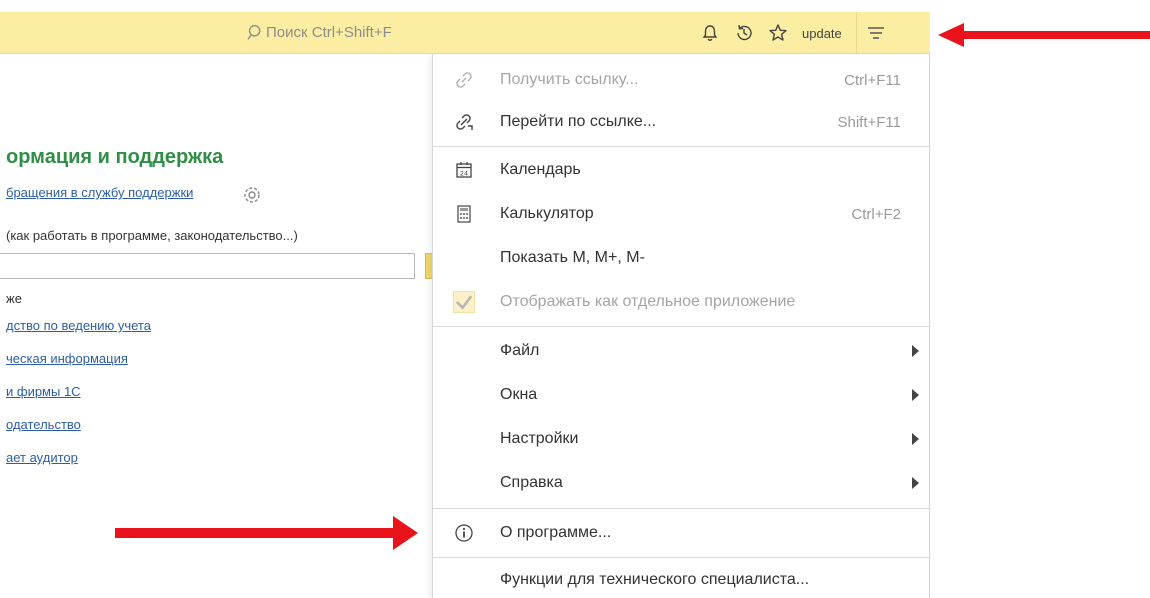 This screenshot has width=1150, height=598. I want to click on history-icon, so click(744, 33).